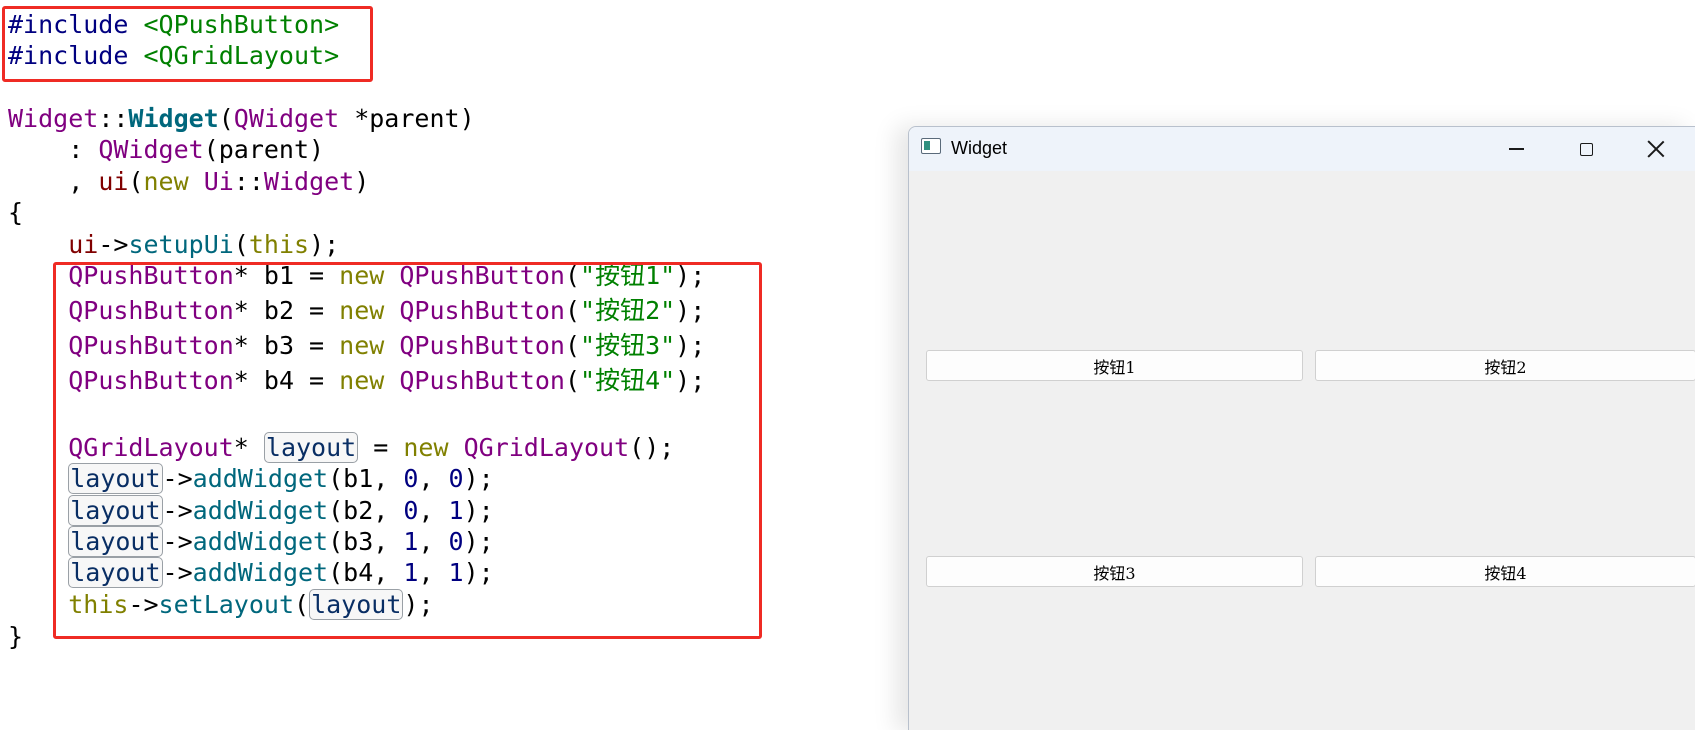 The width and height of the screenshot is (1695, 730). I want to click on push-button-2: 按钮2, so click(1505, 365).